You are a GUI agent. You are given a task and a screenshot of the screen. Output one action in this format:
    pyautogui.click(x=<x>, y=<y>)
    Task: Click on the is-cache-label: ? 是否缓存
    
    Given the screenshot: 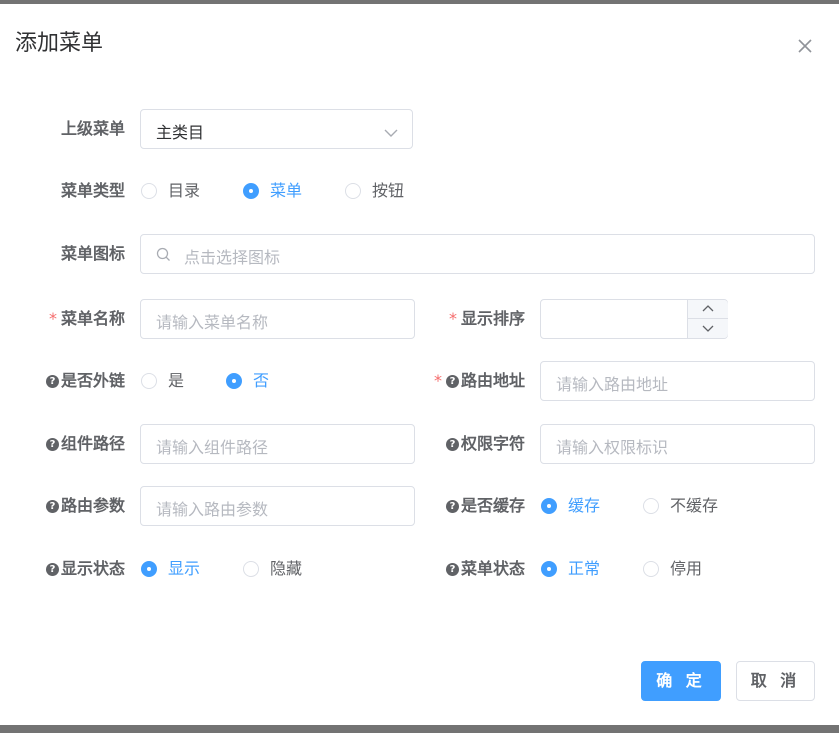 What is the action you would take?
    pyautogui.click(x=485, y=506)
    